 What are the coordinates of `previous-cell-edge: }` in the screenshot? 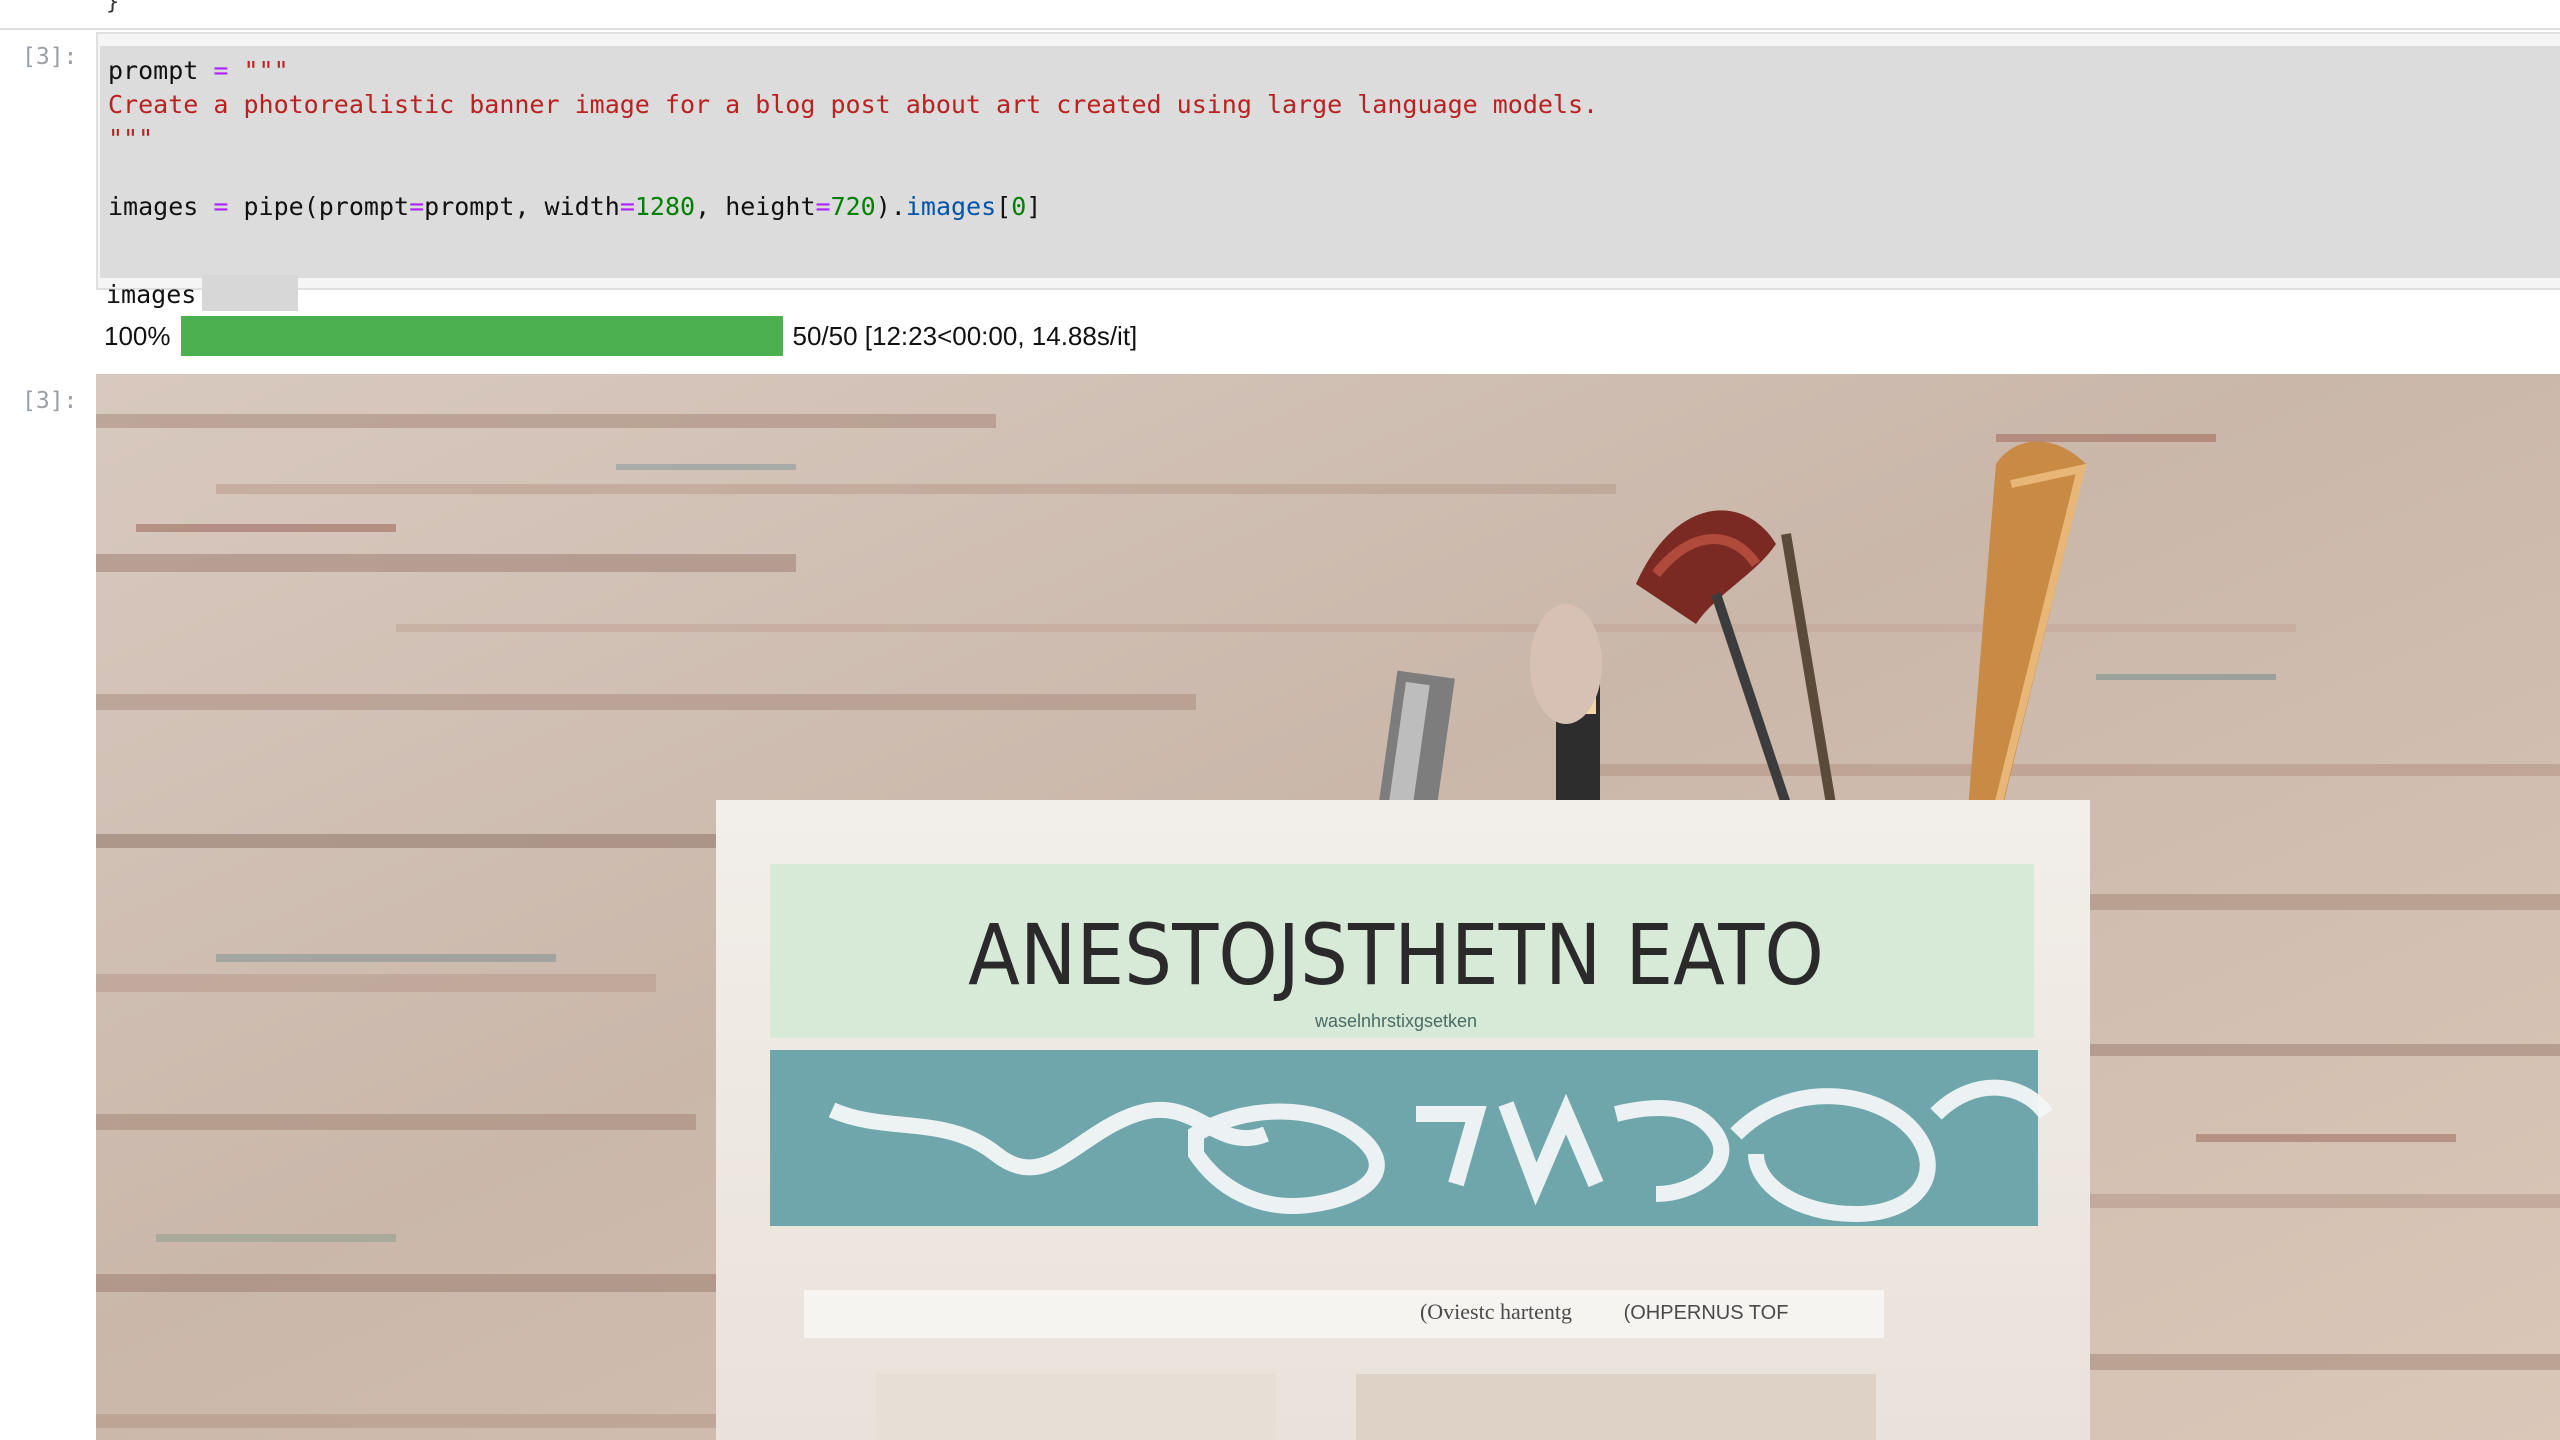 It's located at (1280, 15).